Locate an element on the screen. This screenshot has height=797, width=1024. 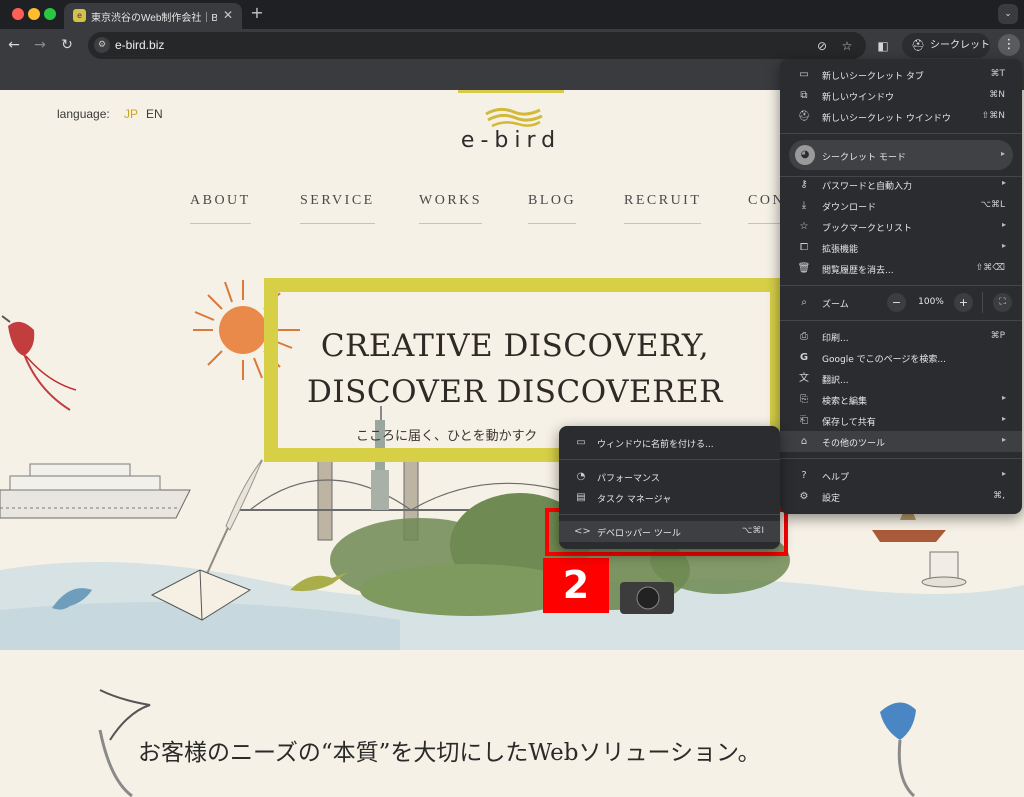
menu-help: ? ヘルプ ▸ is located at coordinates (901, 475).